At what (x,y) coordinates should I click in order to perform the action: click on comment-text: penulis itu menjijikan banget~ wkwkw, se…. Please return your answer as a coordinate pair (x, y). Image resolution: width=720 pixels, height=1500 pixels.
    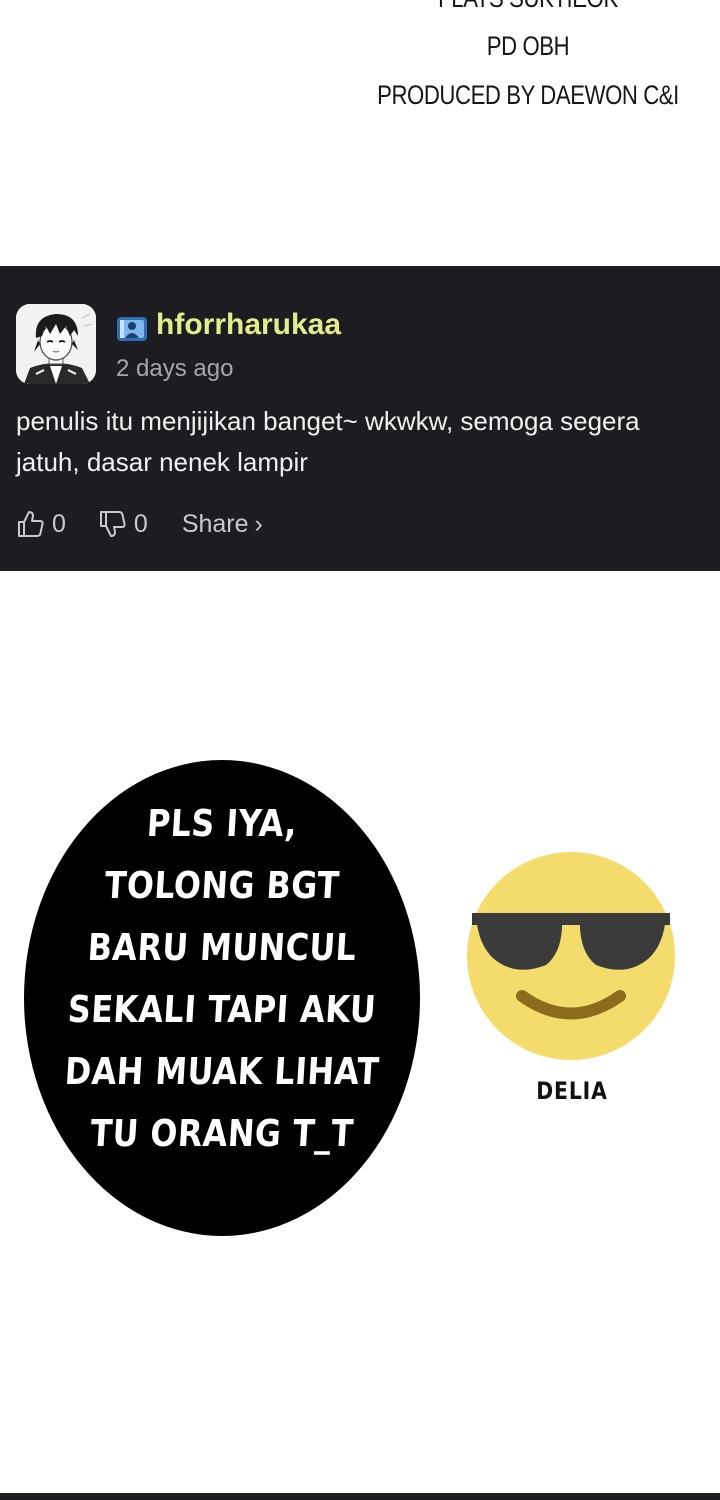
    Looking at the image, I should click on (328, 441).